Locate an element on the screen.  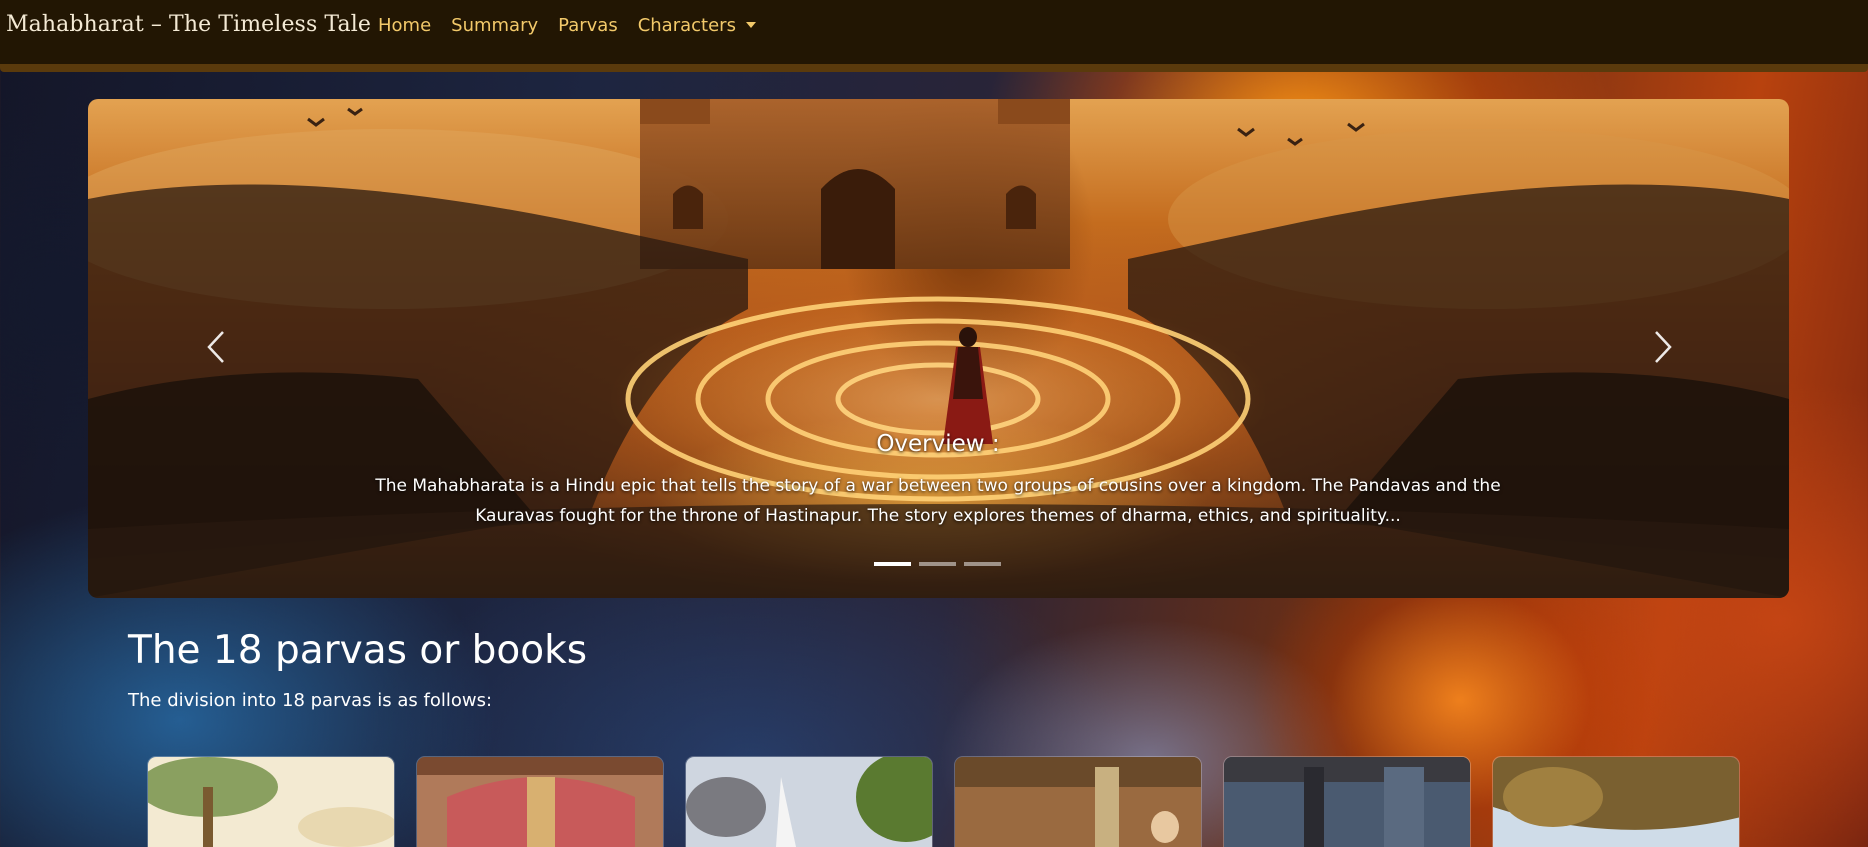
carousel-indicators is located at coordinates (937, 564).